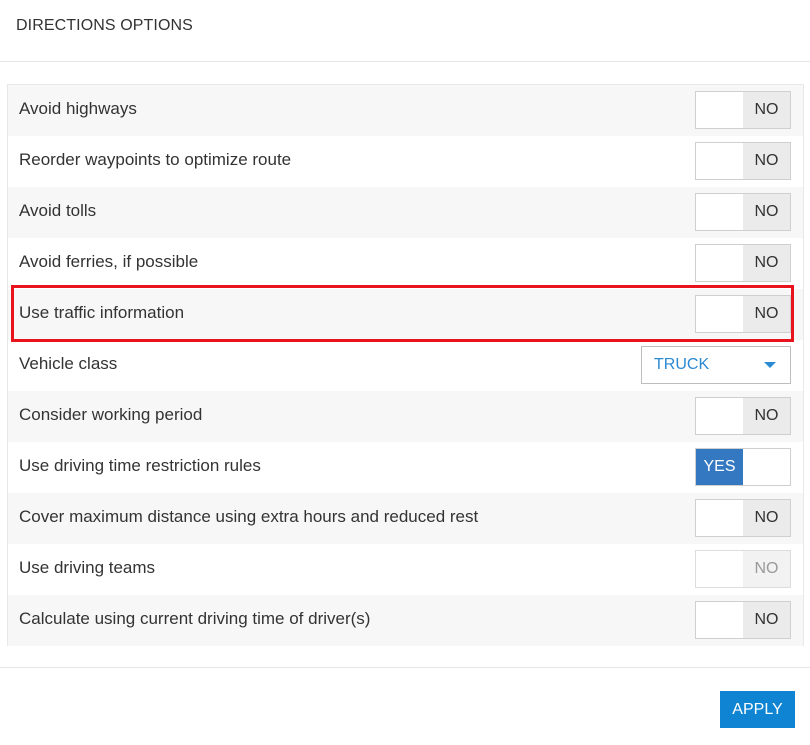 The height and width of the screenshot is (745, 810). I want to click on avoid-ferries-toggle: NO, so click(743, 263).